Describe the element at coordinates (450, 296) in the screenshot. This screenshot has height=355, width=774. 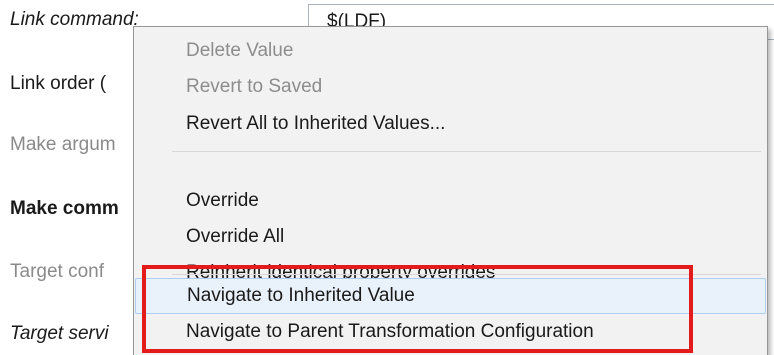
I see `menu-item-navigate-to-inherited-value: Navigate to Inherited Value` at that location.